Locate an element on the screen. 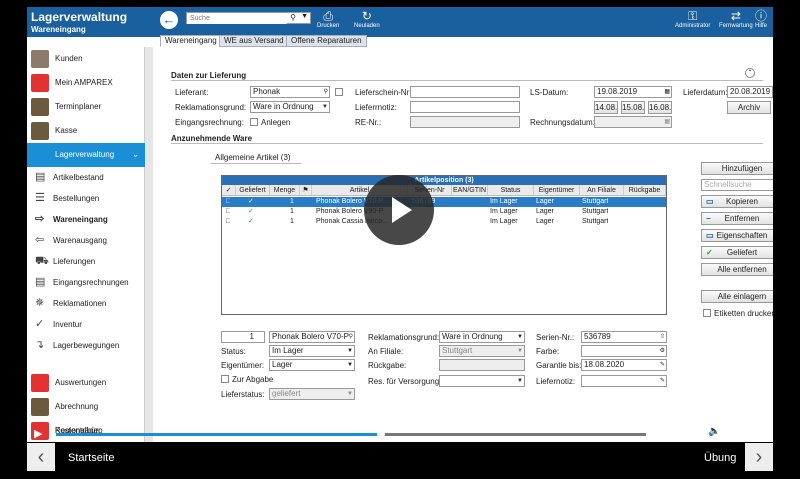  sidebar-item-abrechnung: Abrechnung Kostenträger is located at coordinates (86, 415).